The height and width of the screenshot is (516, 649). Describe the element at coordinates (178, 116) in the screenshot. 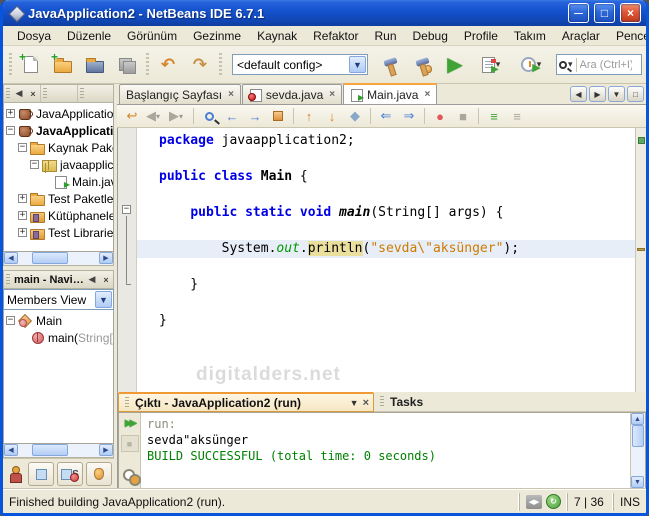

I see `forward-button: ▶ ▾` at that location.